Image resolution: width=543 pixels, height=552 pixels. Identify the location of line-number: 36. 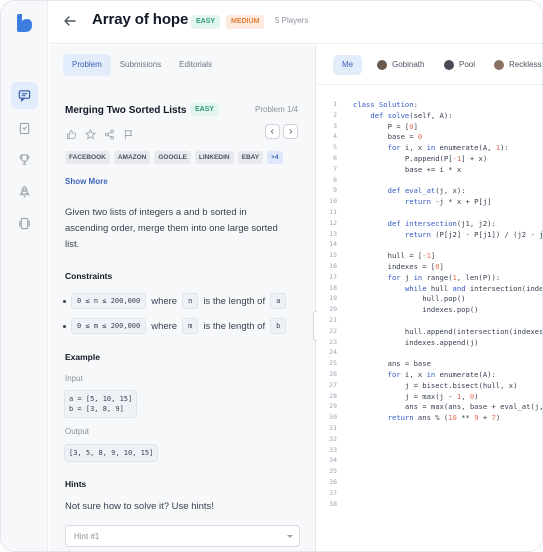
(333, 482).